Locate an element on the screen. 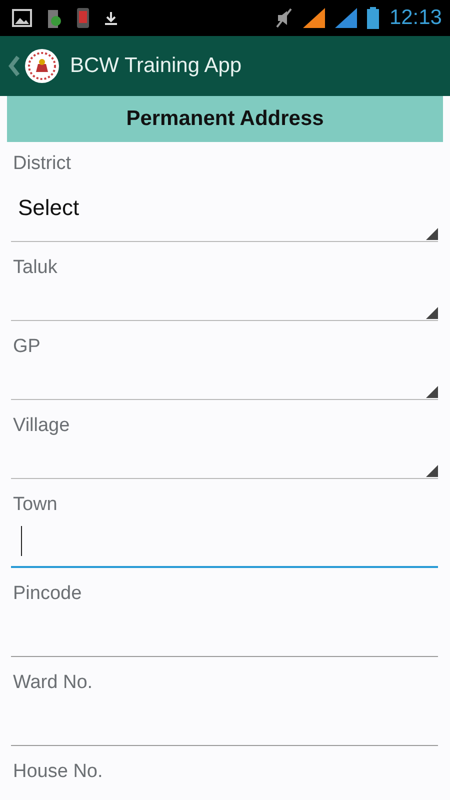 This screenshot has height=800, width=450. battery-icon is located at coordinates (373, 18).